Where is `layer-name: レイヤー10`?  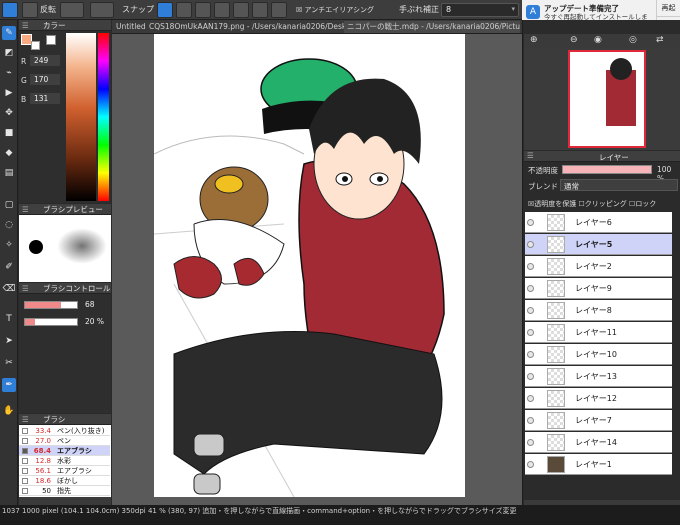
layer-name: レイヤー10 is located at coordinates (596, 354).